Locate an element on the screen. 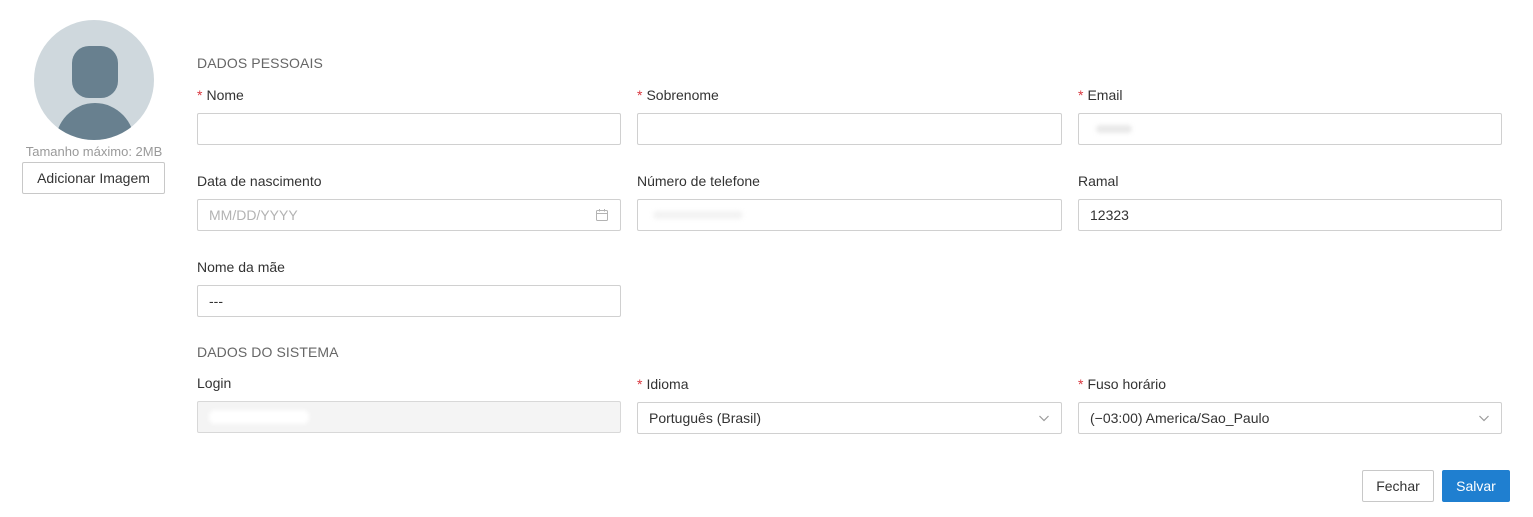 This screenshot has width=1533, height=517. phone-input is located at coordinates (849, 215).